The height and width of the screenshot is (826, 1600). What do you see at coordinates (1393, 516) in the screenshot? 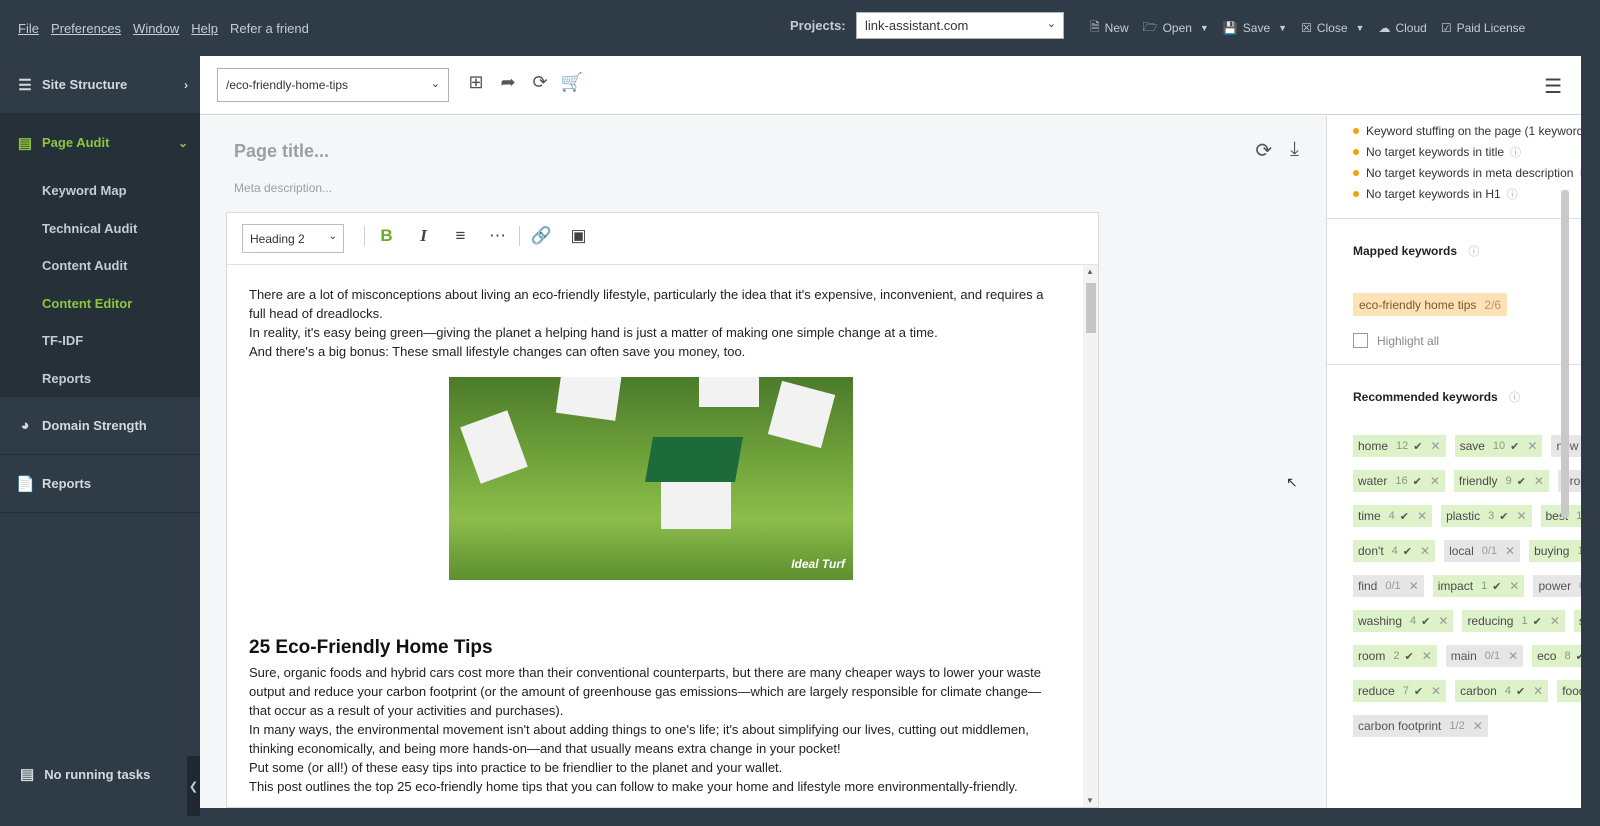
I see `keyword-chip: time 4 ✔ ✕` at bounding box center [1393, 516].